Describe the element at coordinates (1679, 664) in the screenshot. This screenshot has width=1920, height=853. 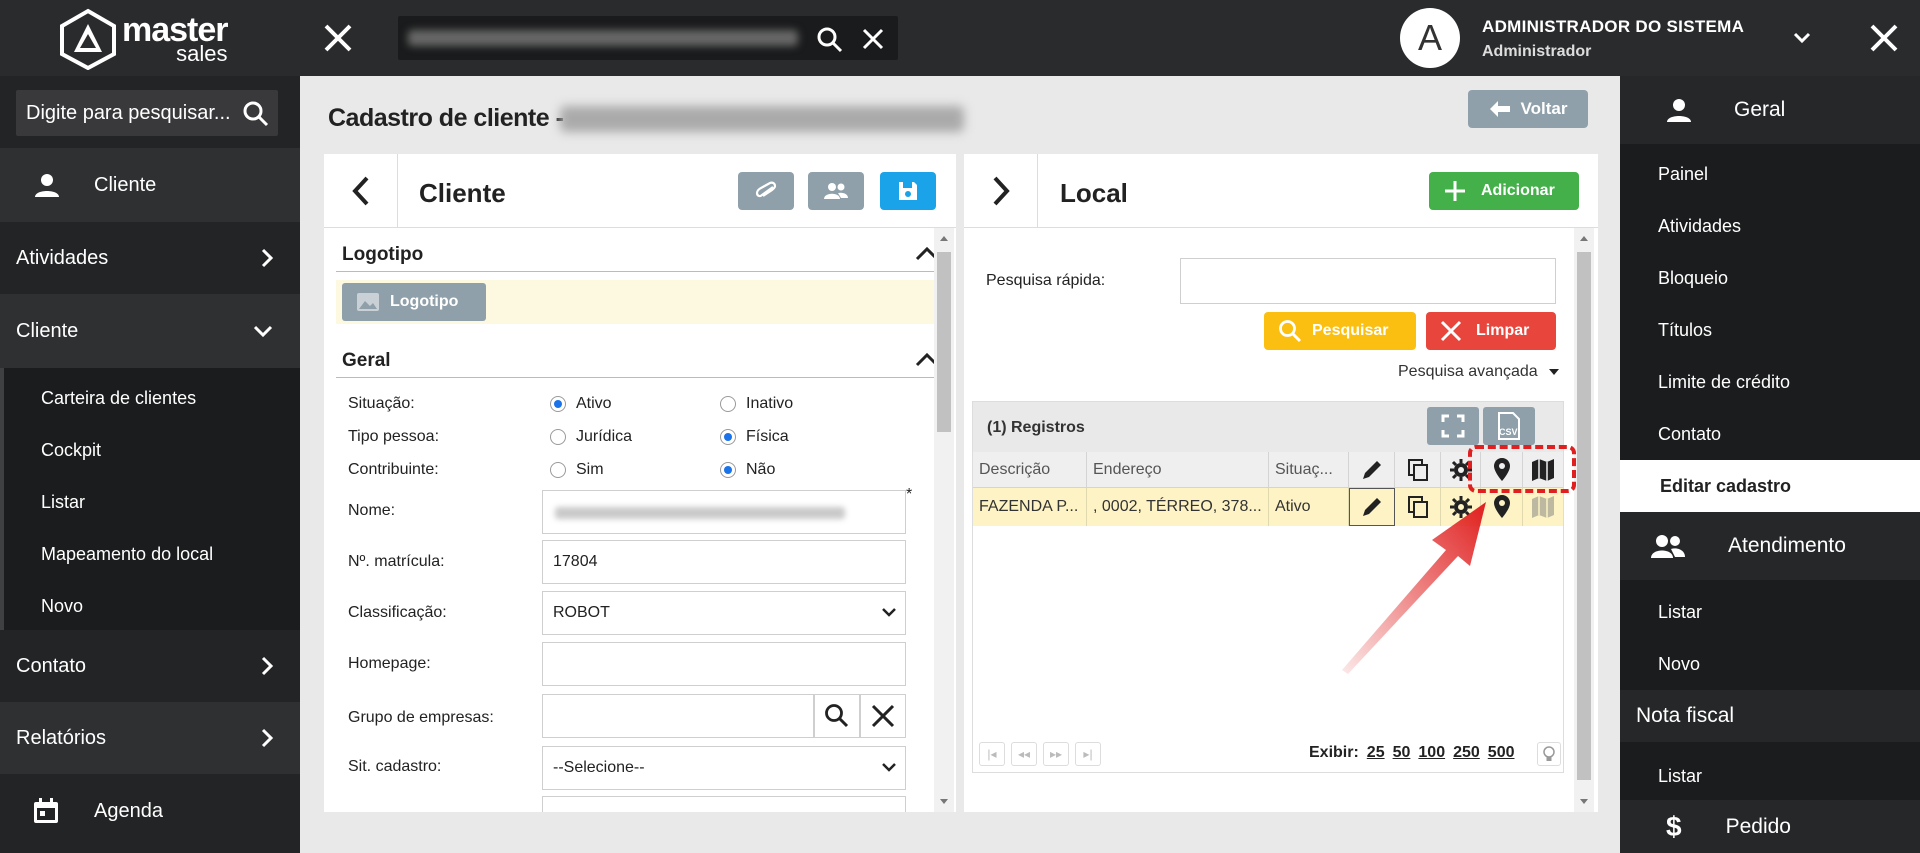
I see `right-item-atendimento-novo: Novo` at that location.